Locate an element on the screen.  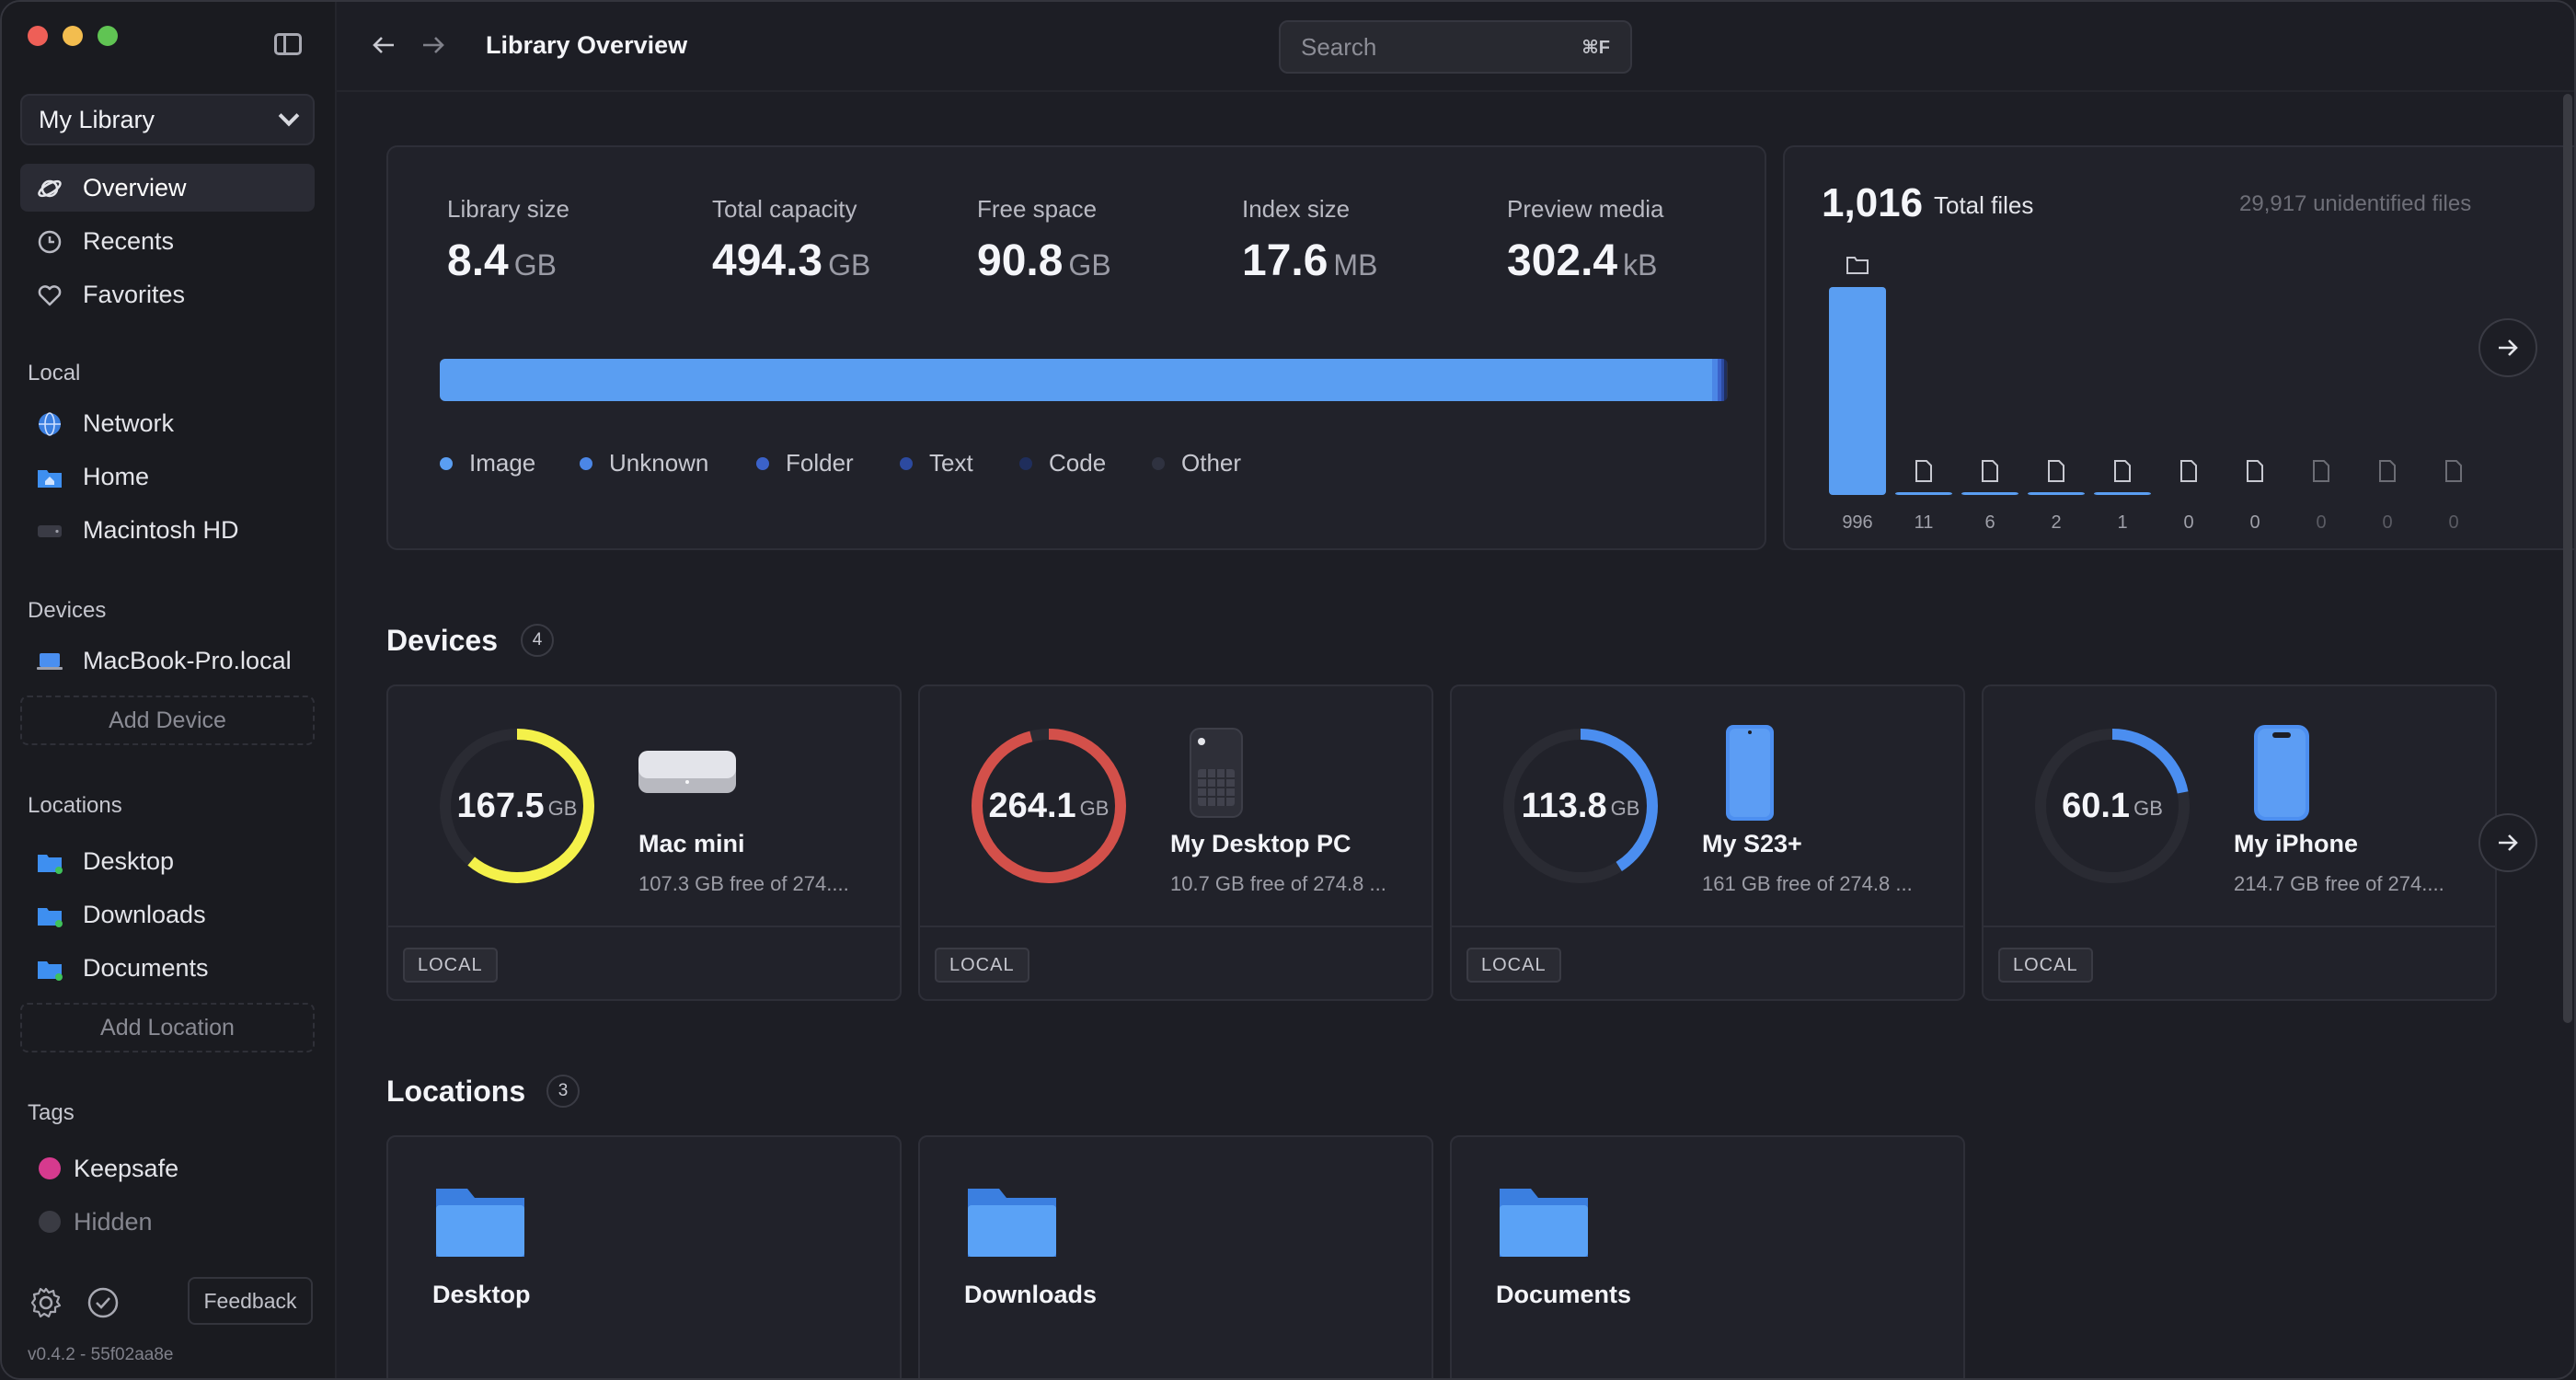
add-location-button: Add Location is located at coordinates (167, 1027).